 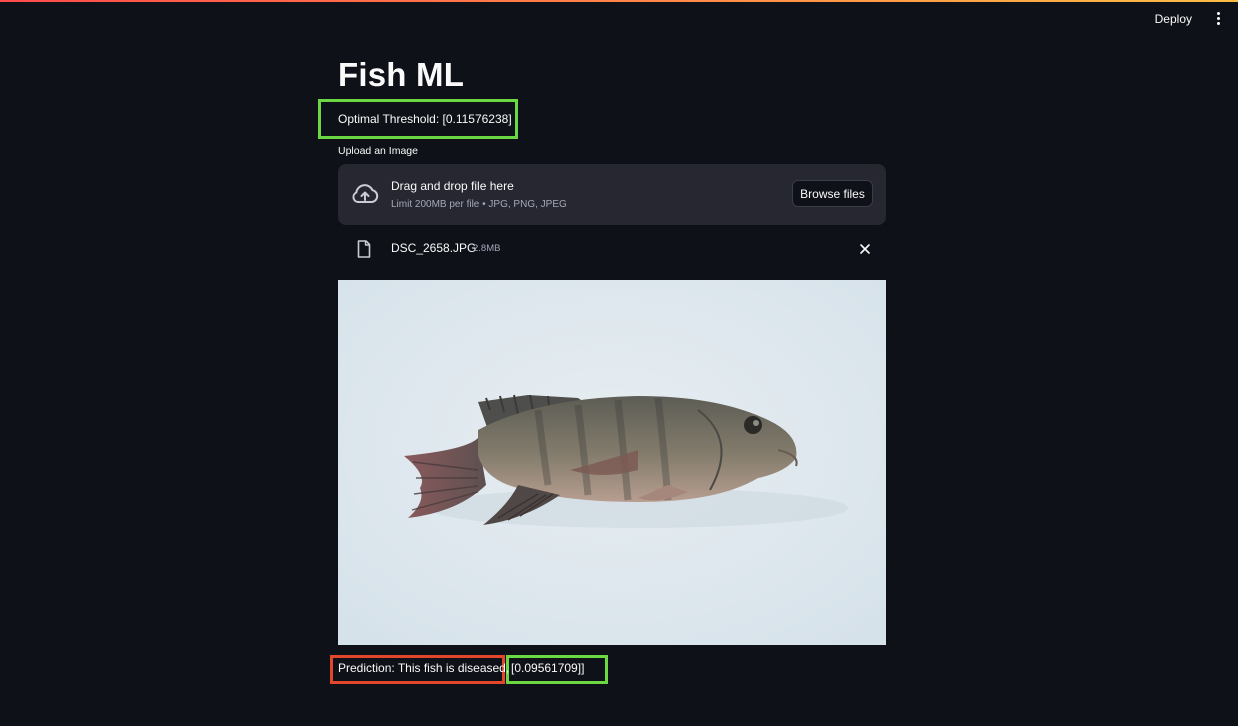 What do you see at coordinates (619, 1) in the screenshot?
I see `top-accent-bar` at bounding box center [619, 1].